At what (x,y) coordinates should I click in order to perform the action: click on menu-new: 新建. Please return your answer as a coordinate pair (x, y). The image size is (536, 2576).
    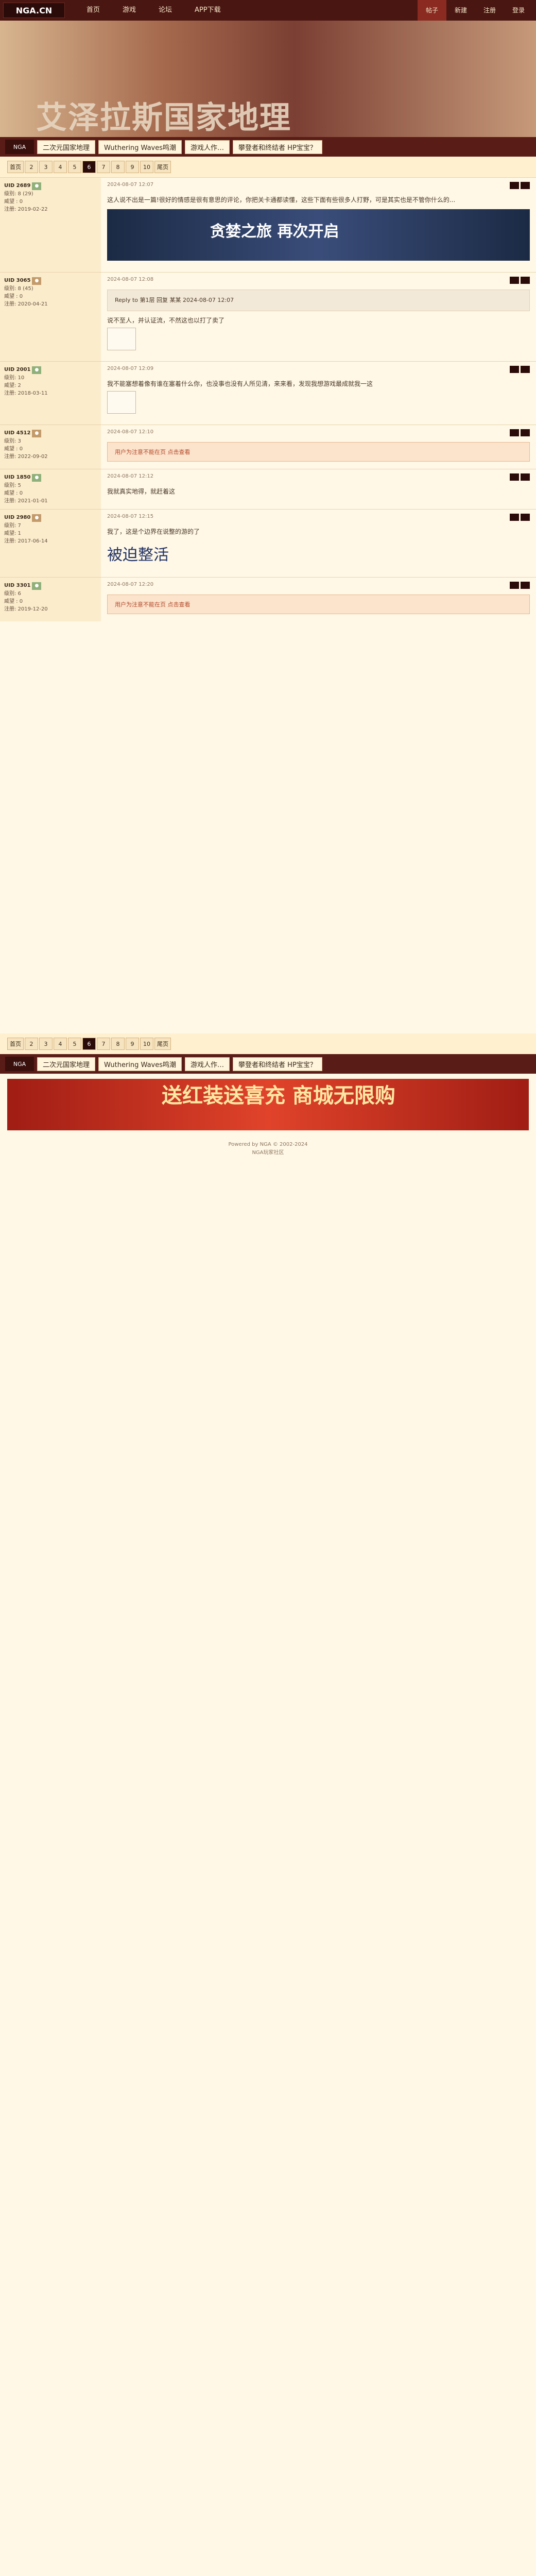
    Looking at the image, I should click on (460, 10).